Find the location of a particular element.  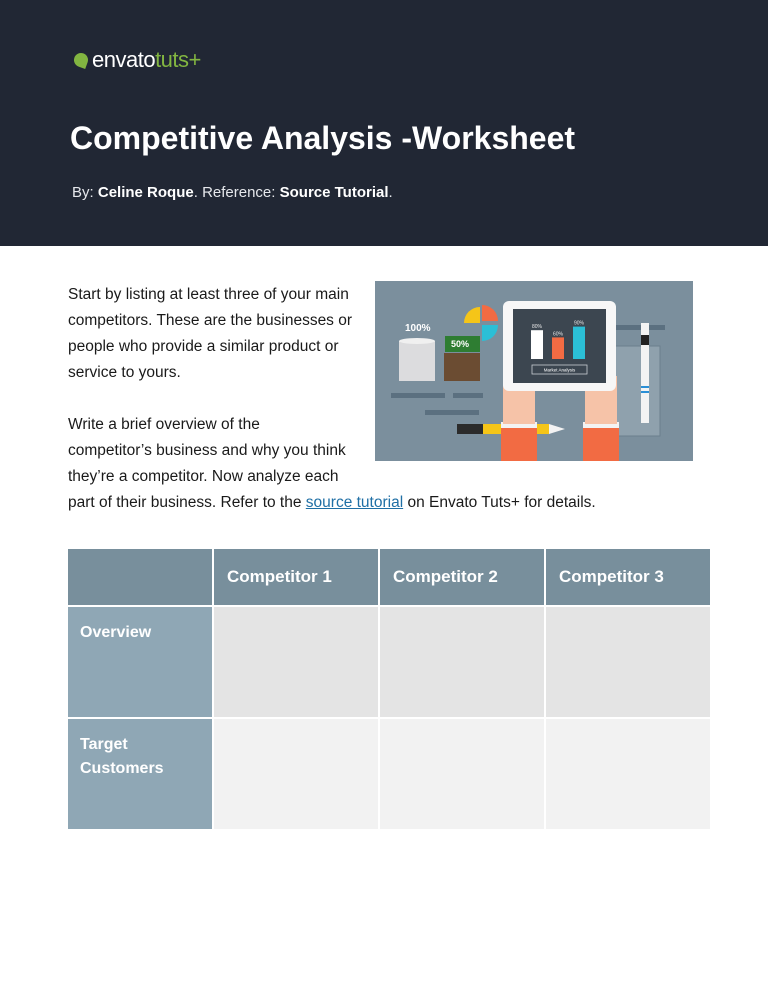

logo-product: tuts+ is located at coordinates (178, 59).